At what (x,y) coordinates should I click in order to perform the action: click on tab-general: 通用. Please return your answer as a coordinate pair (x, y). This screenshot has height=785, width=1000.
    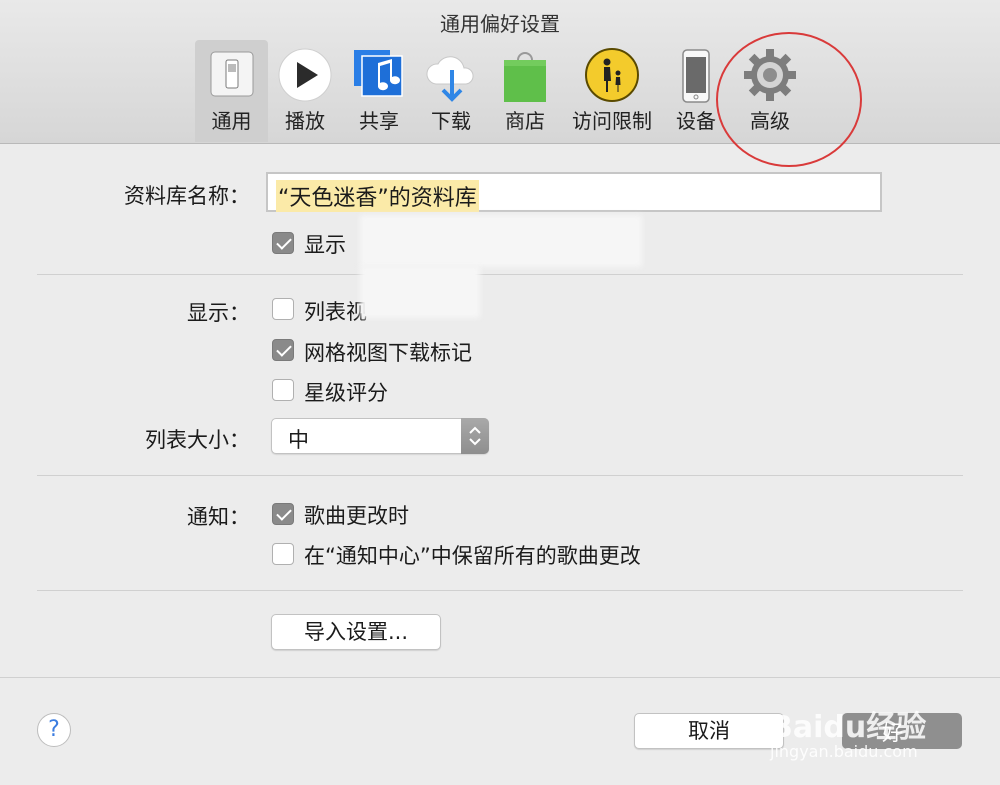
    Looking at the image, I should click on (231, 91).